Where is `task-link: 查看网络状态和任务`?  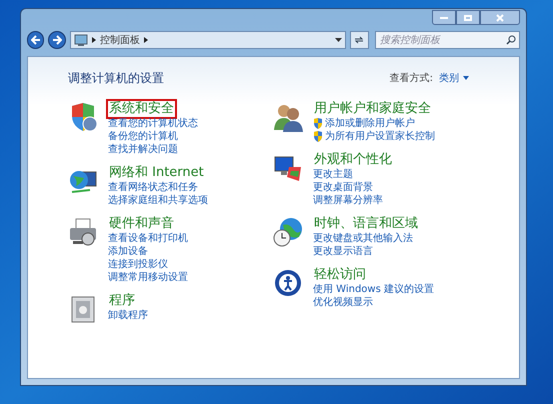 task-link: 查看网络状态和任务 is located at coordinates (153, 187).